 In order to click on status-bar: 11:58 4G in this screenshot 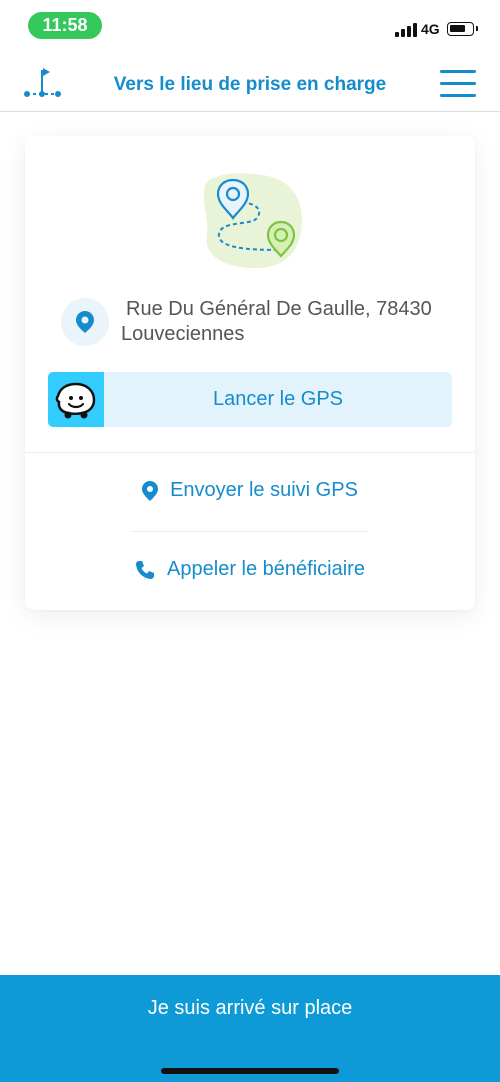, I will do `click(250, 25)`.